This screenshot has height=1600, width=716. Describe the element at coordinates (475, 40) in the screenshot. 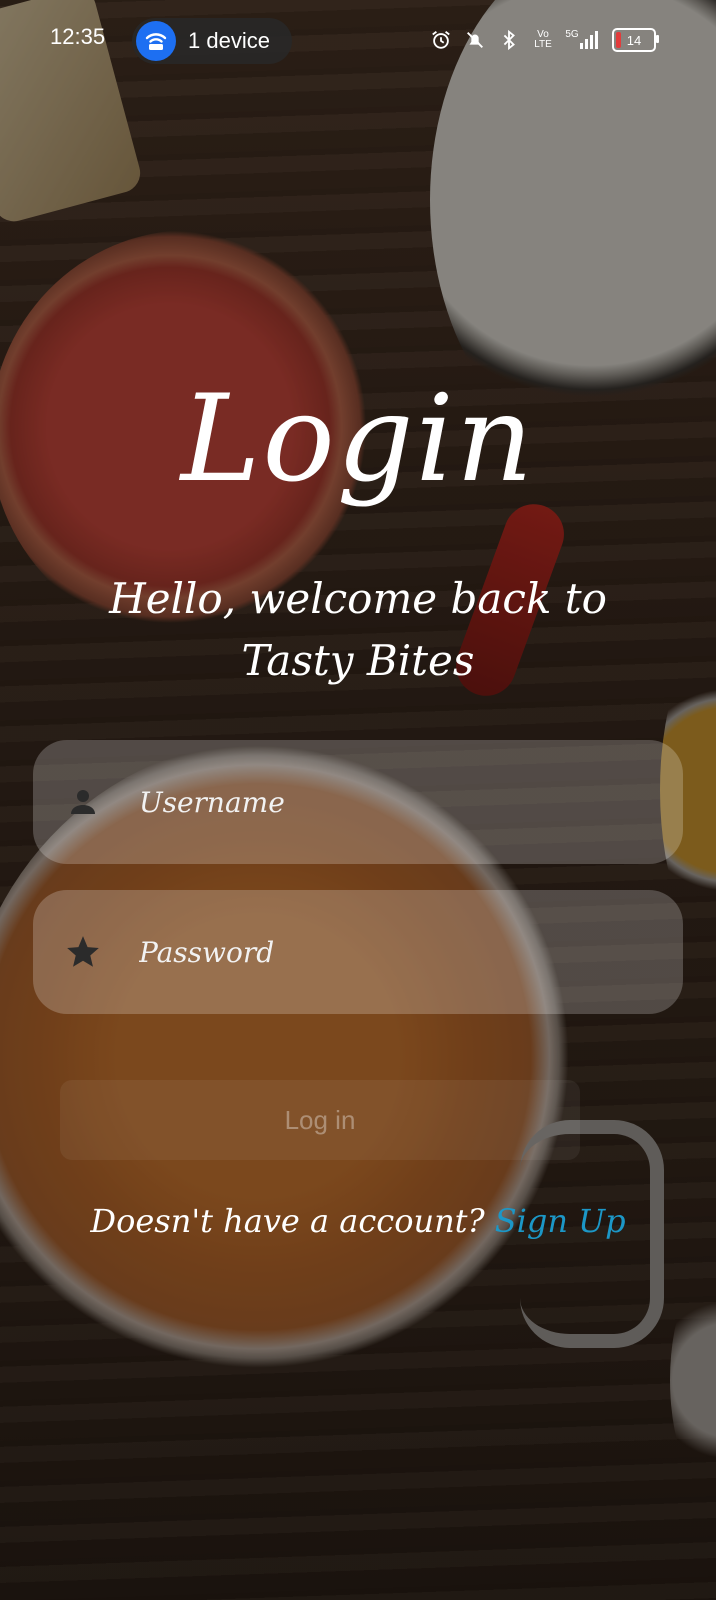

I see `mute-icon` at that location.